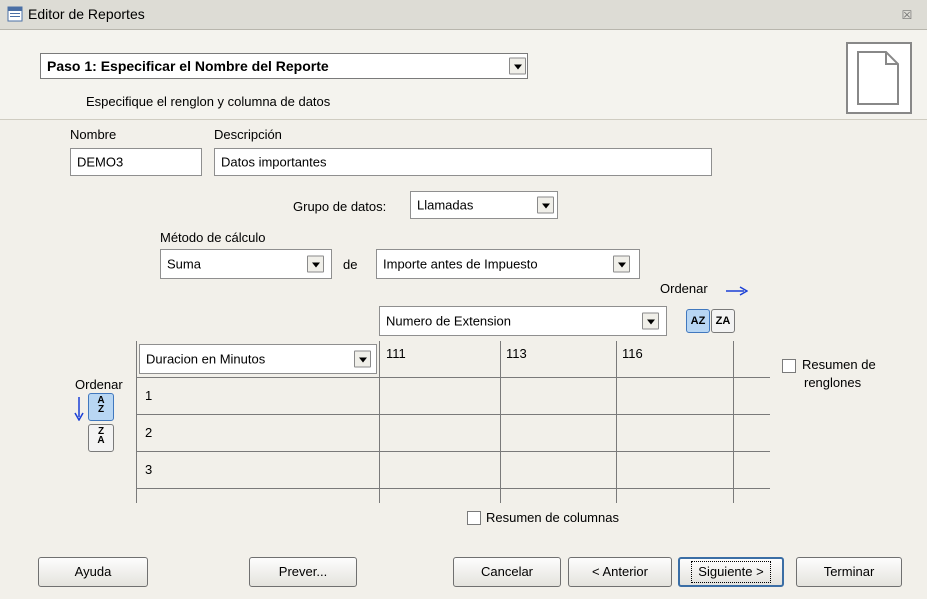  I want to click on sort-za-label: ZA, so click(723, 321).